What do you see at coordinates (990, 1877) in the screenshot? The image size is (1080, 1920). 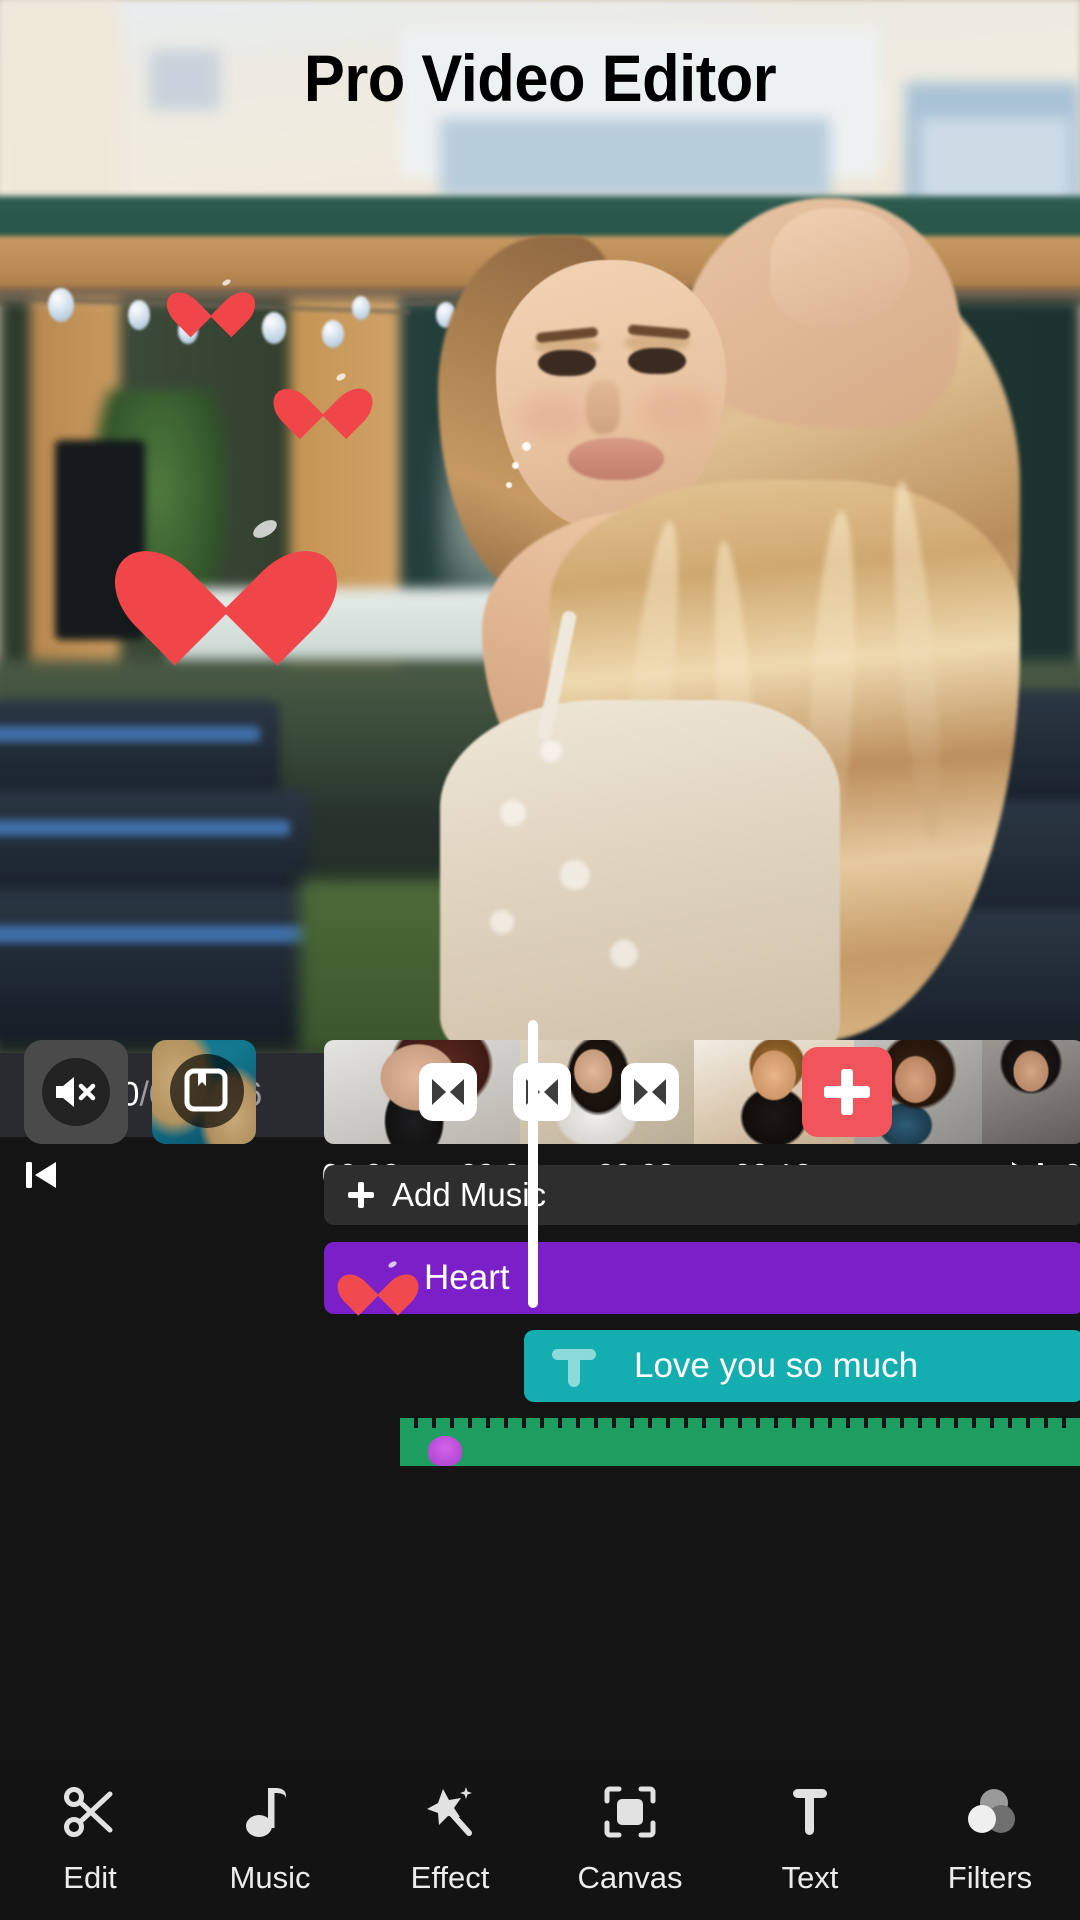 I see `nav-label-filters: Filters` at bounding box center [990, 1877].